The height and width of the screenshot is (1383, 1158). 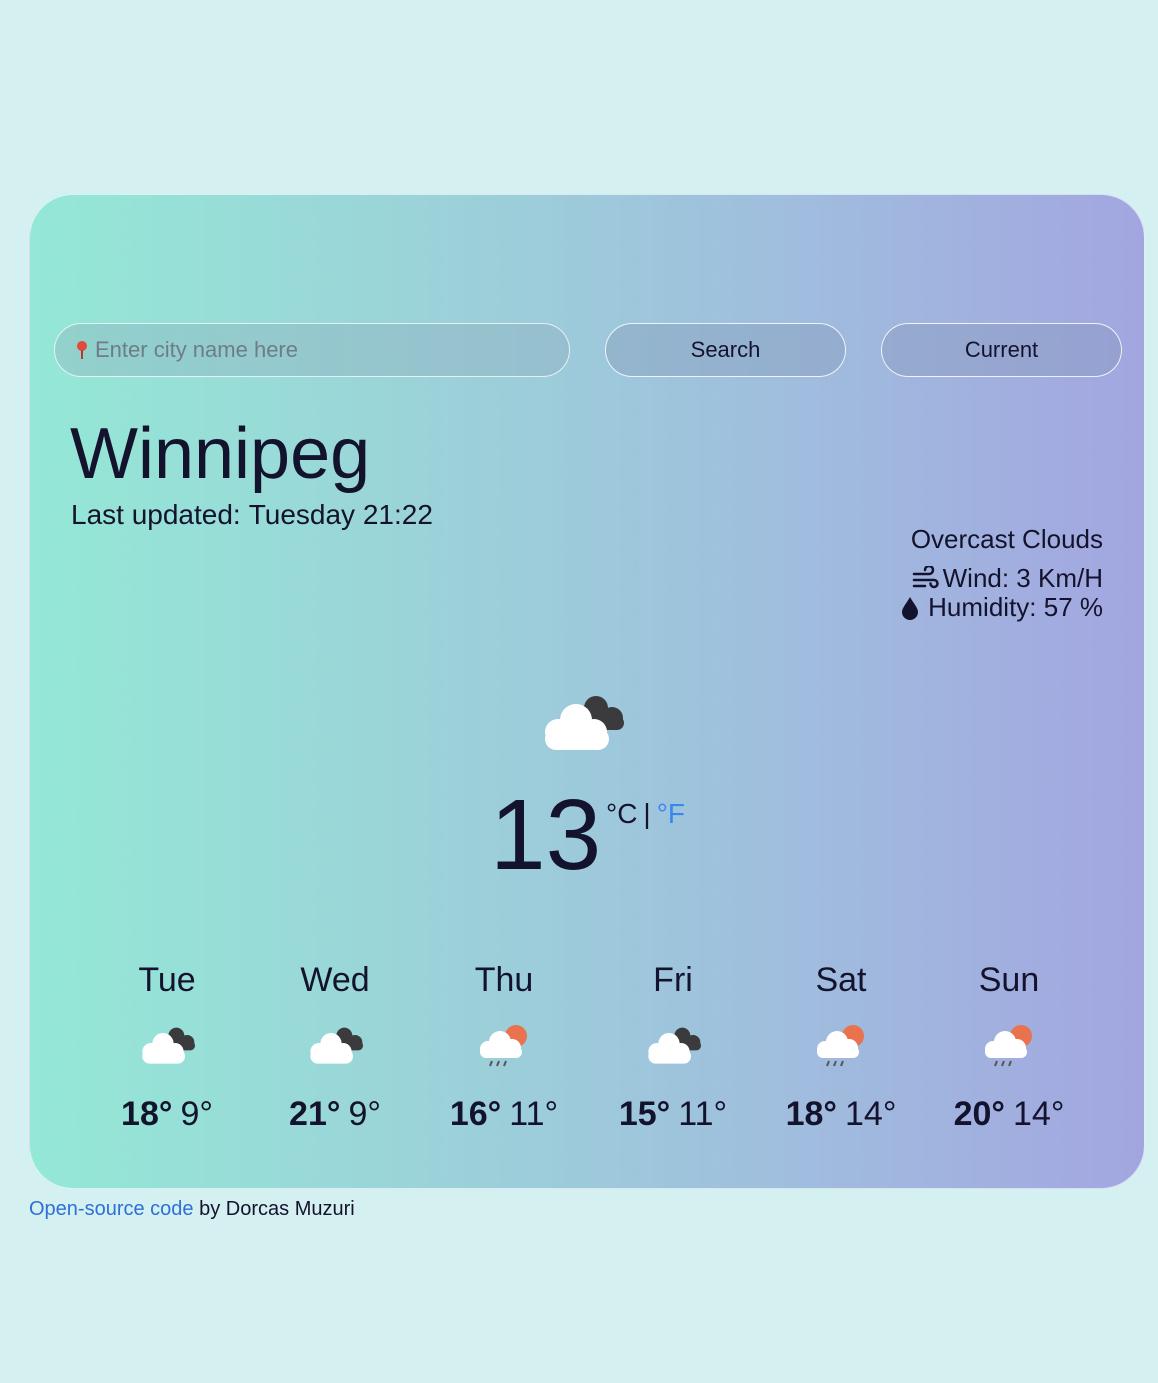 What do you see at coordinates (644, 1114) in the screenshot?
I see `forecast-max: 15°` at bounding box center [644, 1114].